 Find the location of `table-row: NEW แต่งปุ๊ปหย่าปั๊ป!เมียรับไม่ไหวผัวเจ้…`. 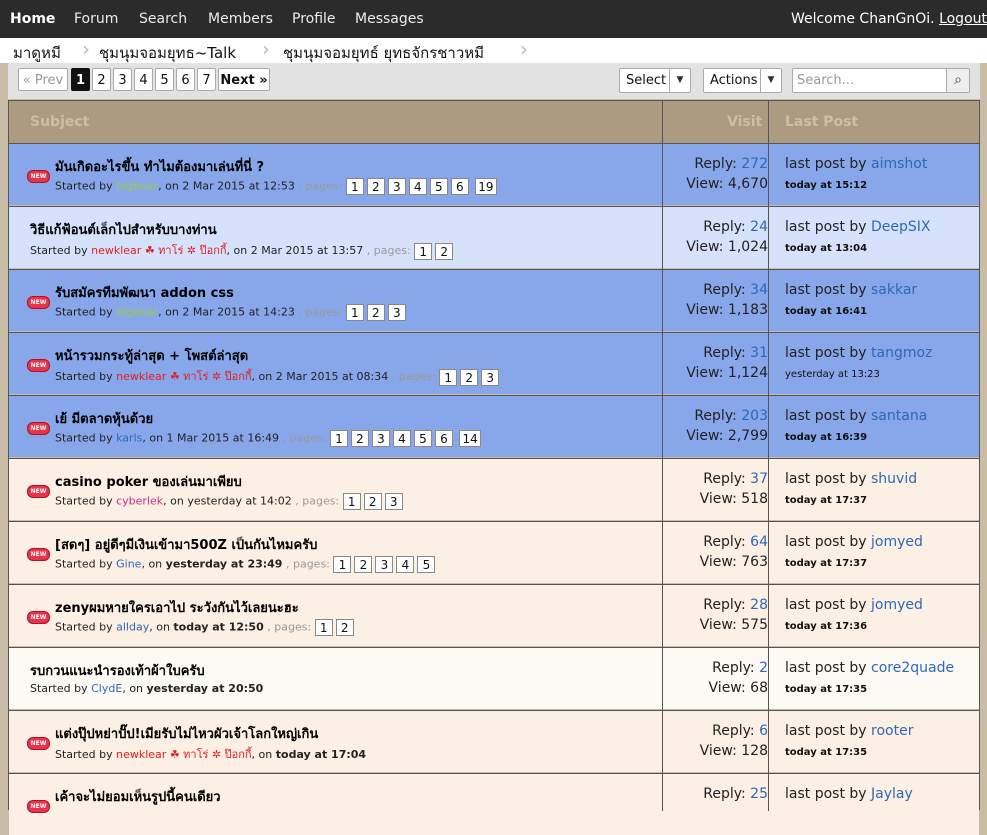

table-row: NEW แต่งปุ๊ปหย่าปั๊ป!เมียรับไม่ไหวผัวเจ้… is located at coordinates (494, 741).